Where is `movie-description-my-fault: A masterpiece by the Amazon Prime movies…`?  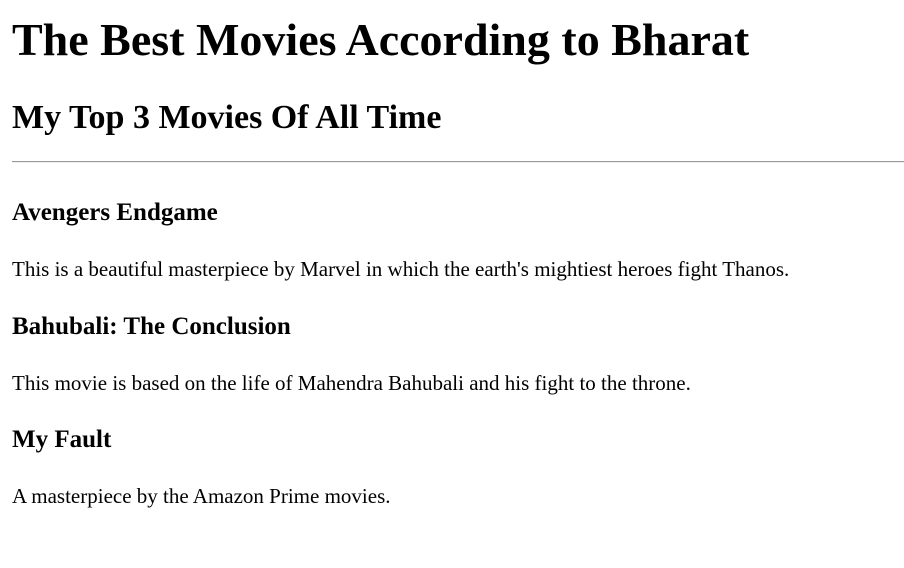
movie-description-my-fault: A masterpiece by the Amazon Prime movies… is located at coordinates (201, 496).